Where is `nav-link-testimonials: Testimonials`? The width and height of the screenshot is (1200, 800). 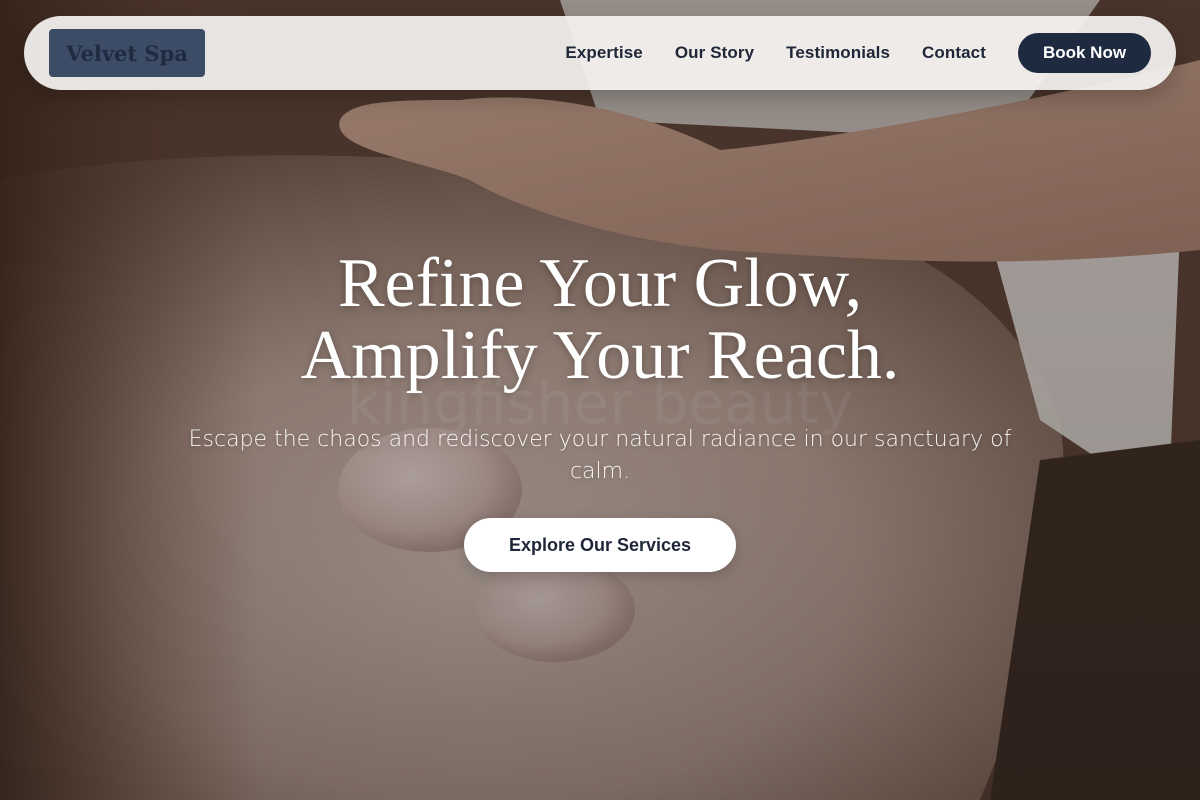
nav-link-testimonials: Testimonials is located at coordinates (838, 53).